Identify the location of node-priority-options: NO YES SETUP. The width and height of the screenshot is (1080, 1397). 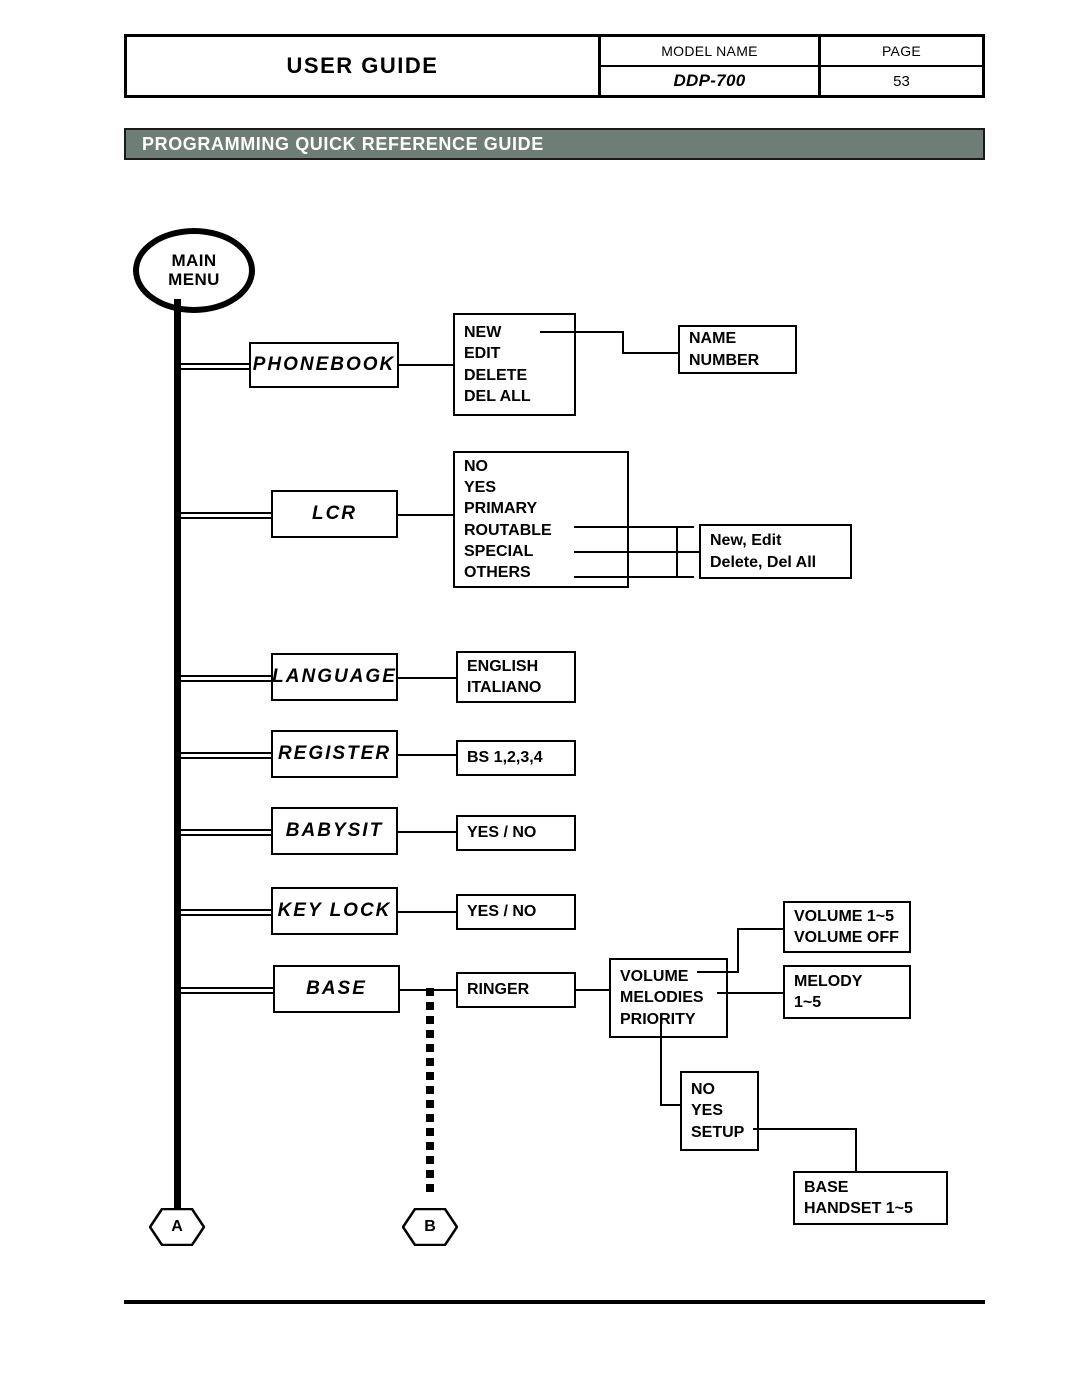
(719, 1111).